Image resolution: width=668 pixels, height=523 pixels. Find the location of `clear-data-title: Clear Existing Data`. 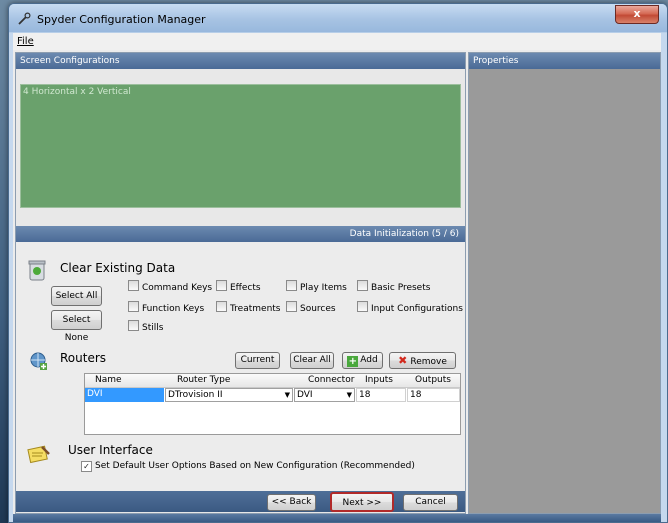

clear-data-title: Clear Existing Data is located at coordinates (118, 268).